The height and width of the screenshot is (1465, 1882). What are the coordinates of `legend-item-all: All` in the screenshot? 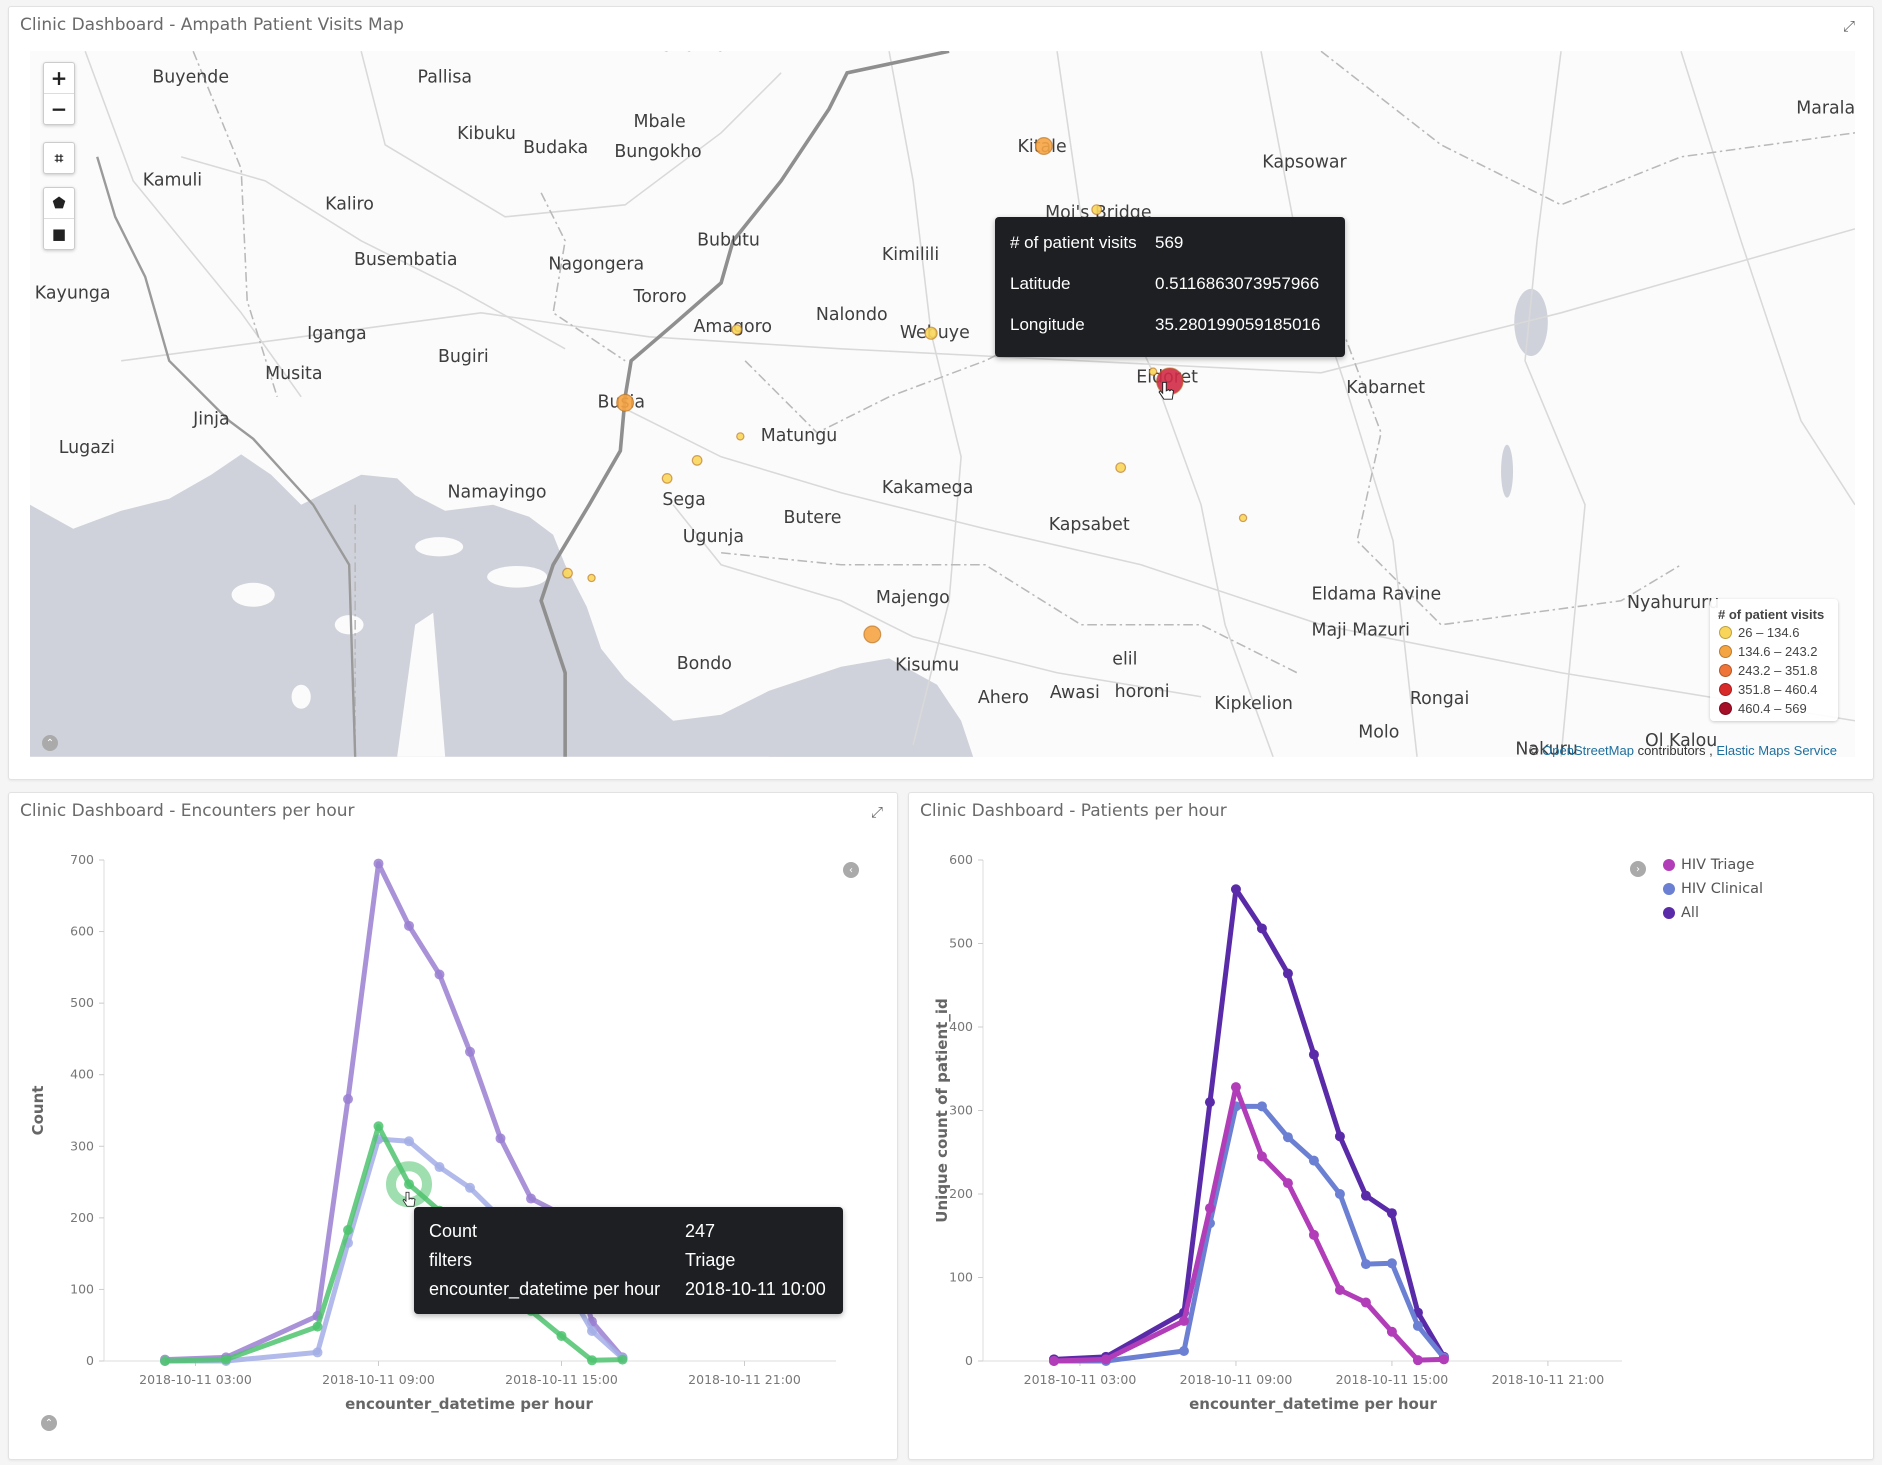 It's located at (1681, 913).